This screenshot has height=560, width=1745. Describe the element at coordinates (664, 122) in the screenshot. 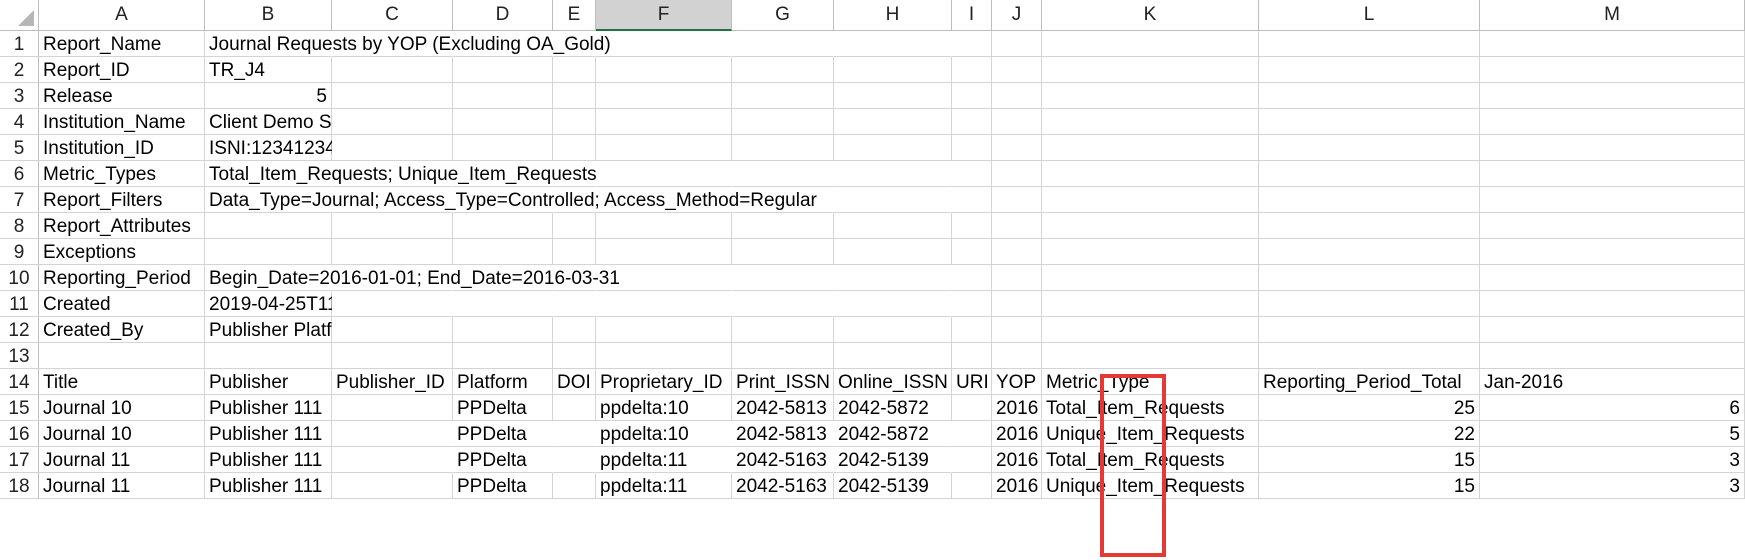

I see `cell-f4` at that location.